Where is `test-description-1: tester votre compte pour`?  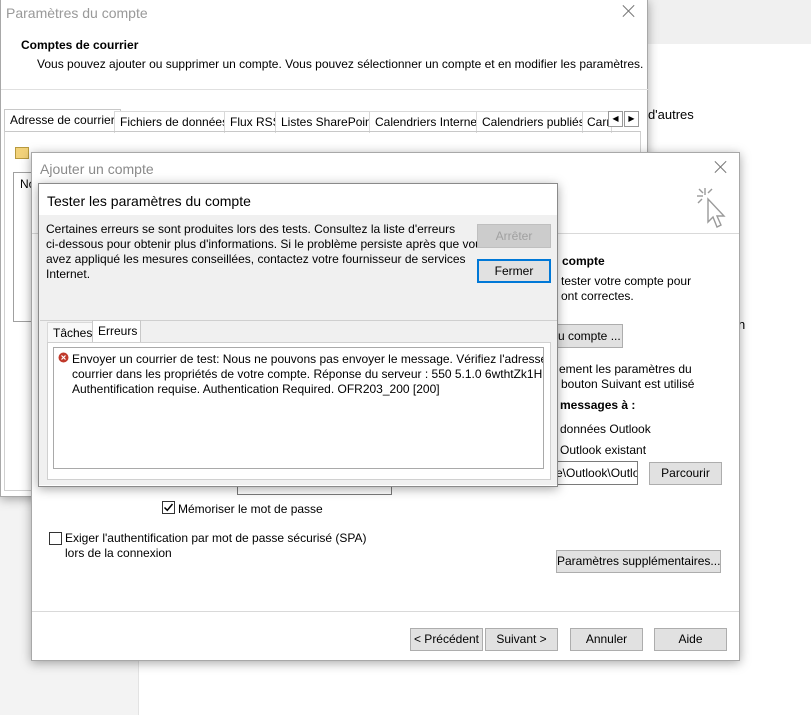
test-description-1: tester votre compte pour is located at coordinates (626, 281).